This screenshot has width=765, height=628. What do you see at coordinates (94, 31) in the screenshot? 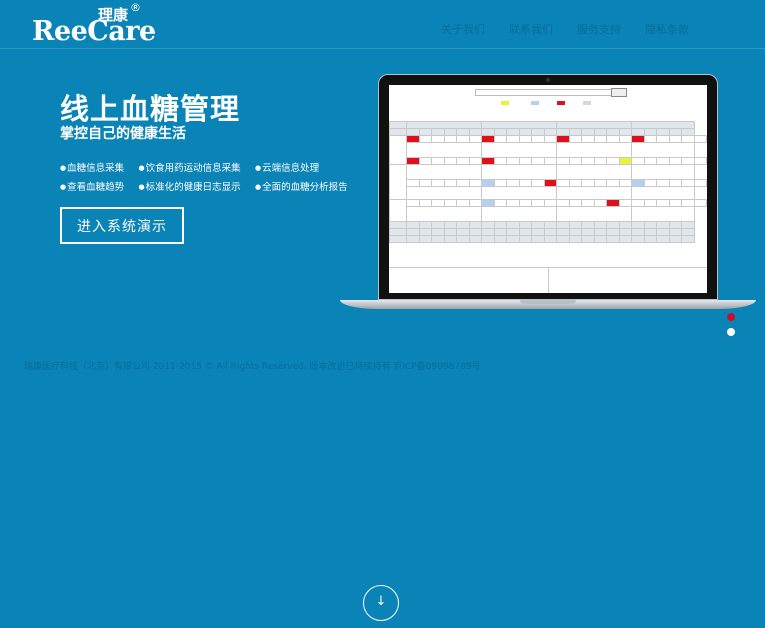
I see `brand-name-en: ReeCare` at bounding box center [94, 31].